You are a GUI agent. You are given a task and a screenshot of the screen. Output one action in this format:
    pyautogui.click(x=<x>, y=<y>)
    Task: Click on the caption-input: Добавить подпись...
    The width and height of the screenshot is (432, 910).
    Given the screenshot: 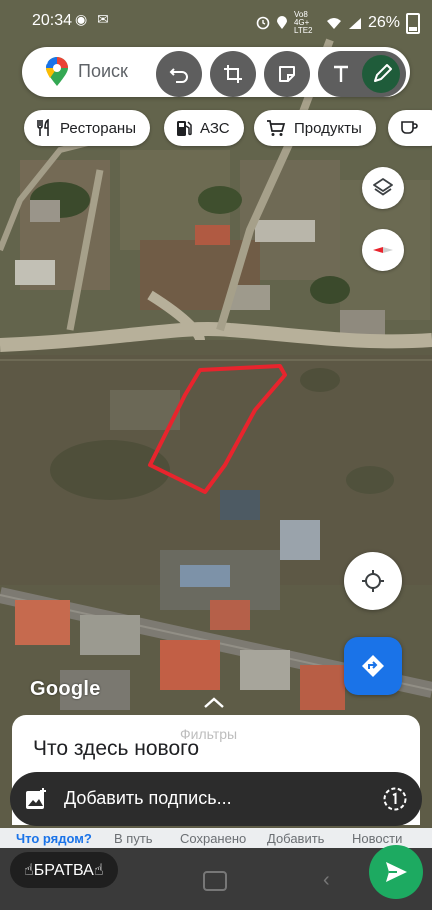 What is the action you would take?
    pyautogui.click(x=148, y=798)
    